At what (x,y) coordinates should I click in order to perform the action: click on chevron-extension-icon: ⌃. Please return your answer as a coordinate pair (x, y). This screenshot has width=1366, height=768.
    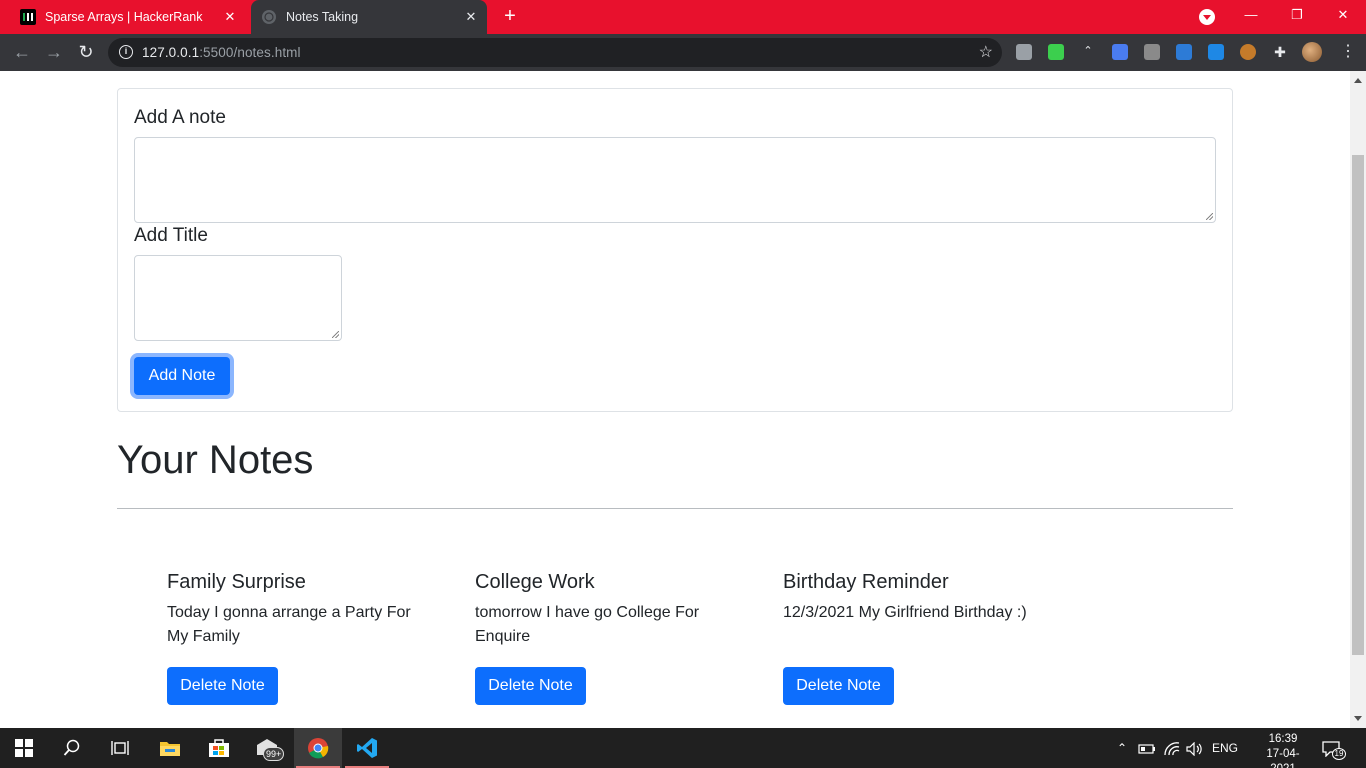
    Looking at the image, I should click on (1088, 52).